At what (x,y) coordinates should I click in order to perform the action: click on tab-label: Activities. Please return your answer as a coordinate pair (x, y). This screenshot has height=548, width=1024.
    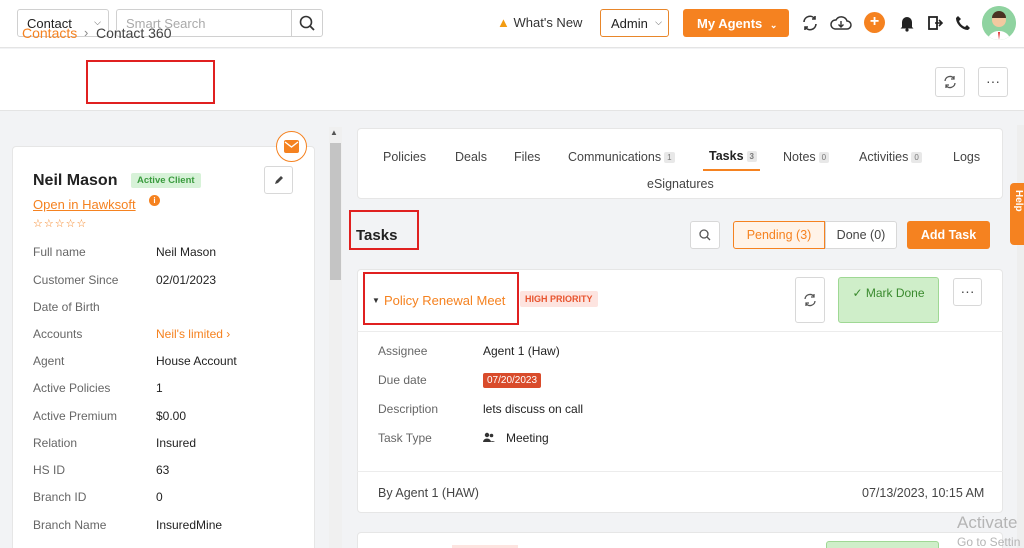
    Looking at the image, I should click on (884, 157).